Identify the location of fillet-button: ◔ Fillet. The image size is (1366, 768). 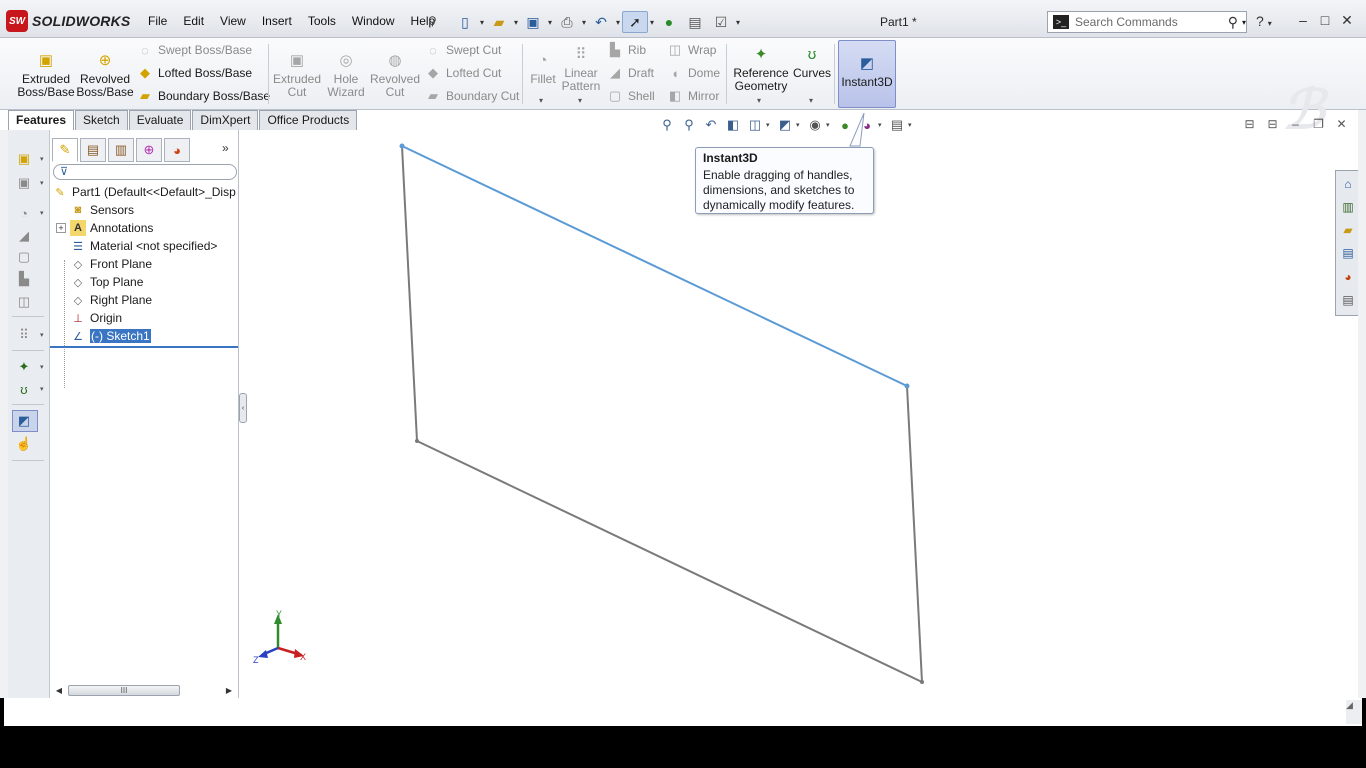
(543, 66).